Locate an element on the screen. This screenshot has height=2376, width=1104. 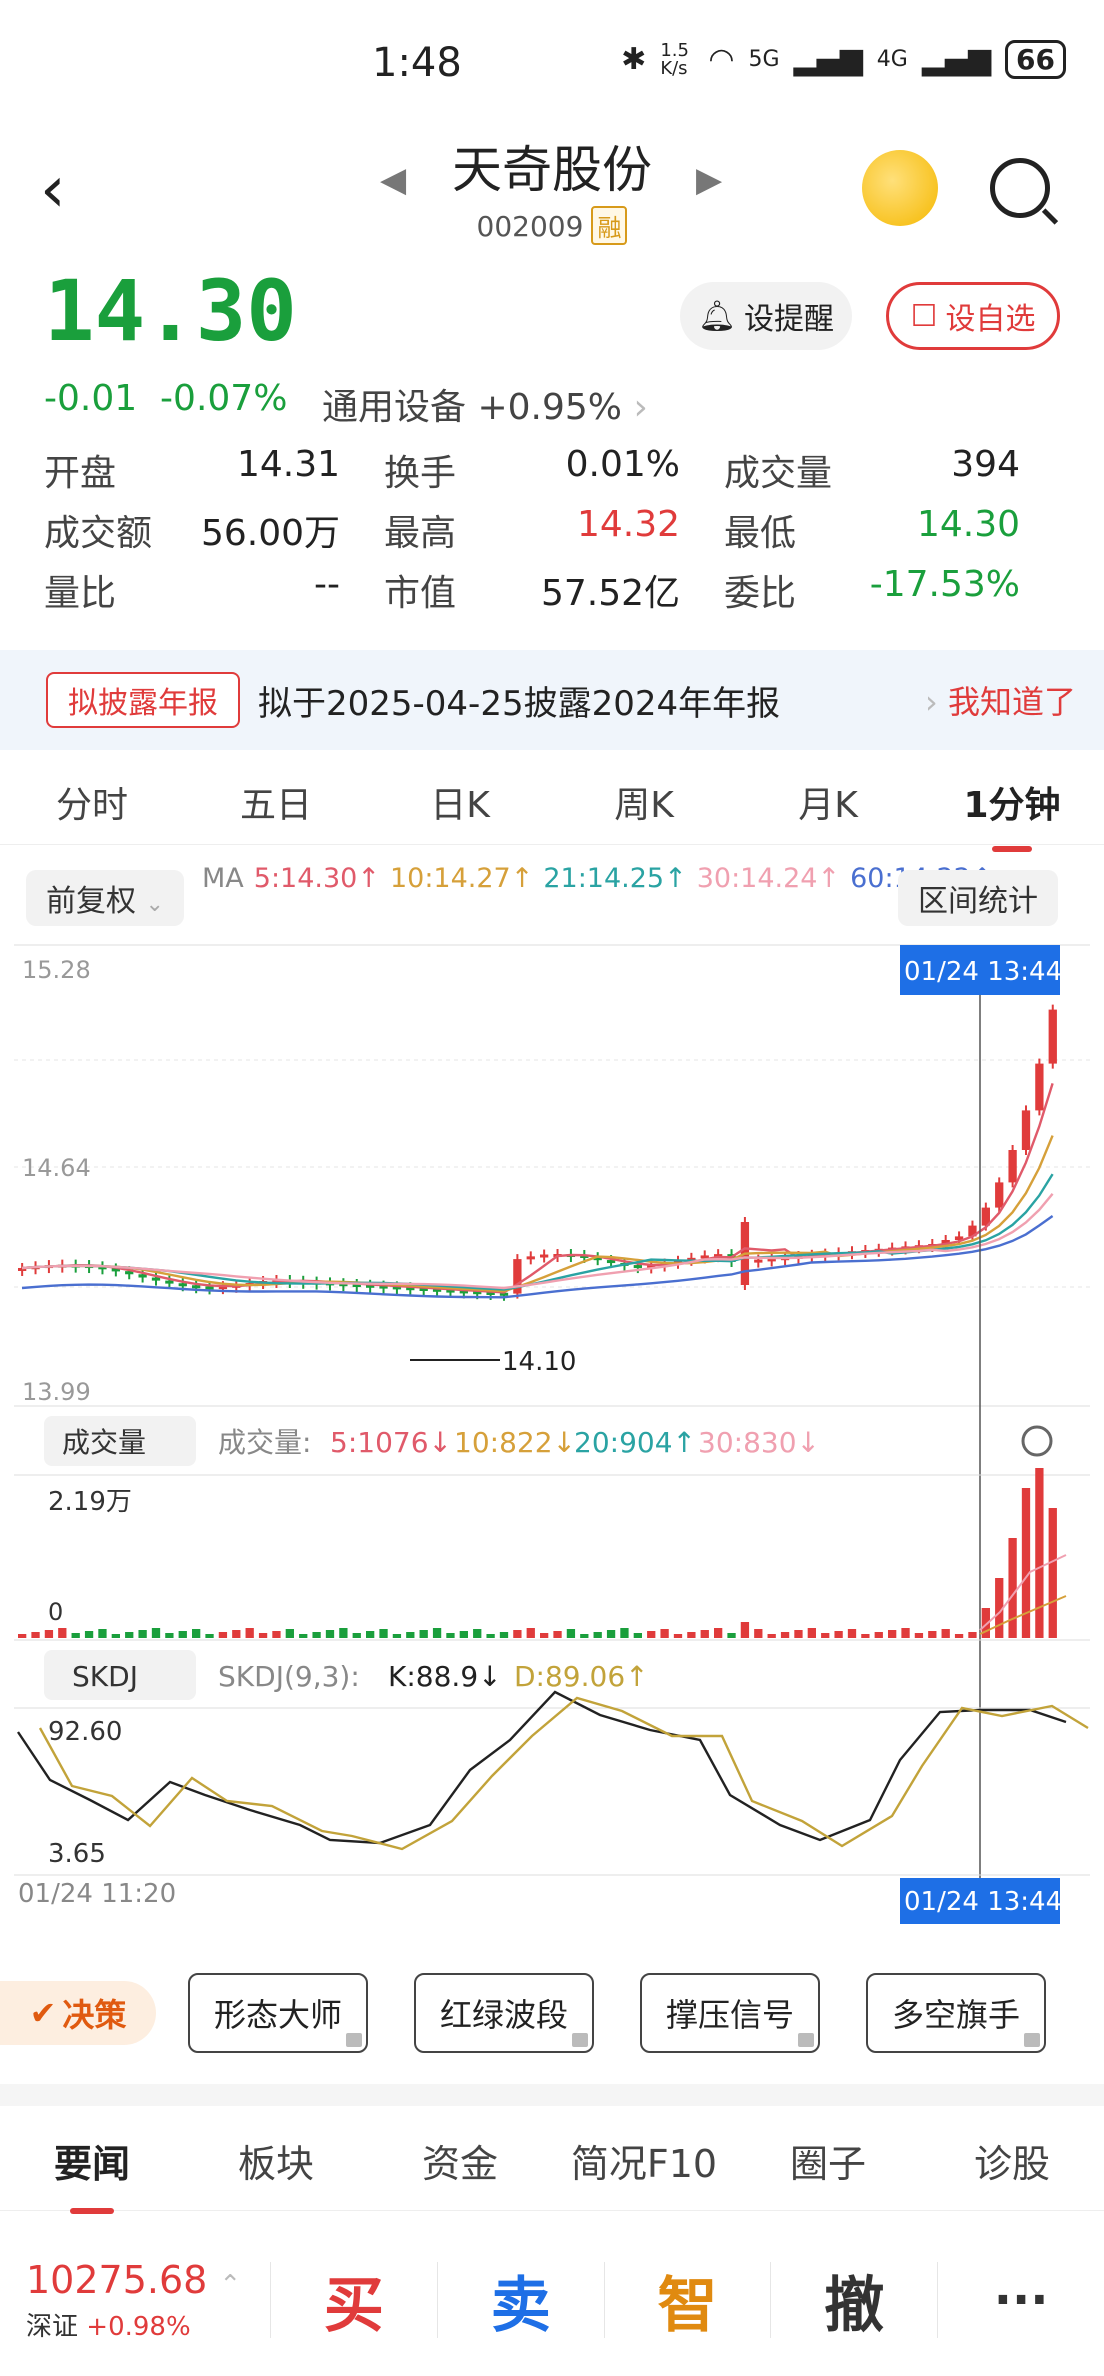
news-tab-4: 圈子 is located at coordinates (828, 2160).